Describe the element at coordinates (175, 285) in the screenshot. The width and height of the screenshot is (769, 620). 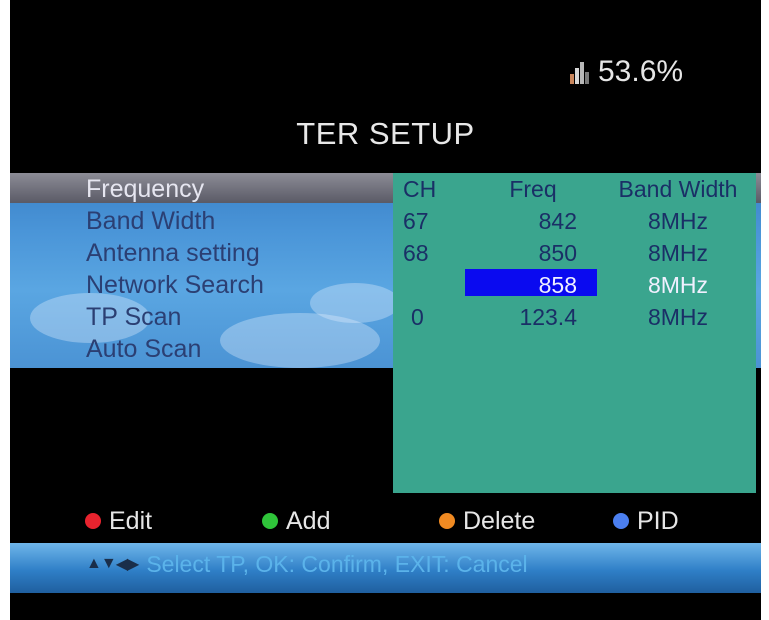
I see `menu-item-network-search: Network Search` at that location.